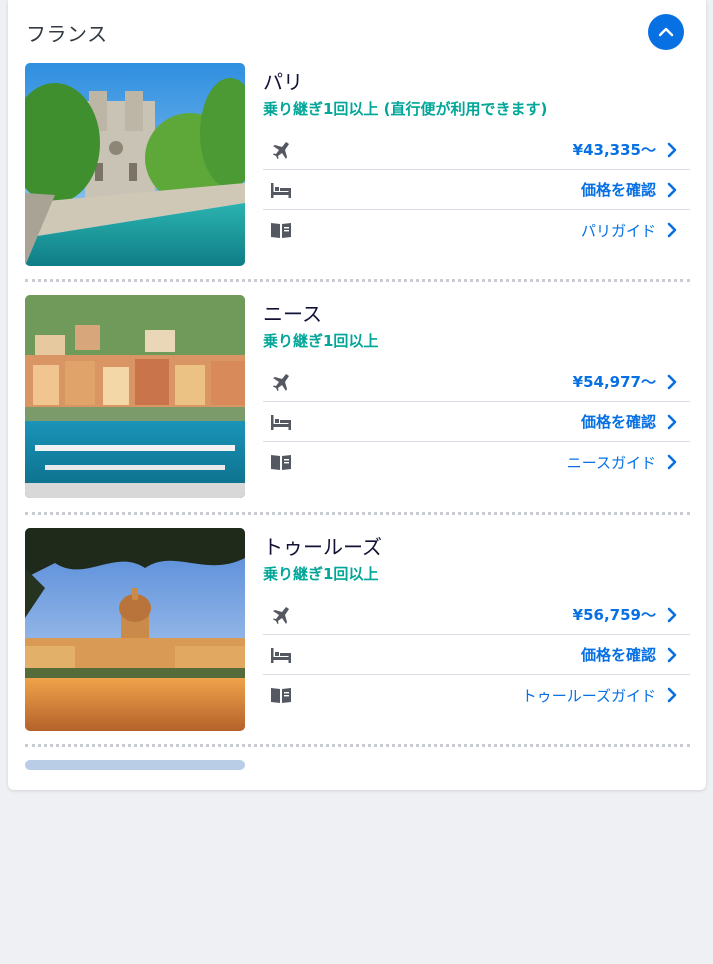 Image resolution: width=713 pixels, height=964 pixels. Describe the element at coordinates (476, 462) in the screenshot. I see `guide-row: ニースガイド` at that location.